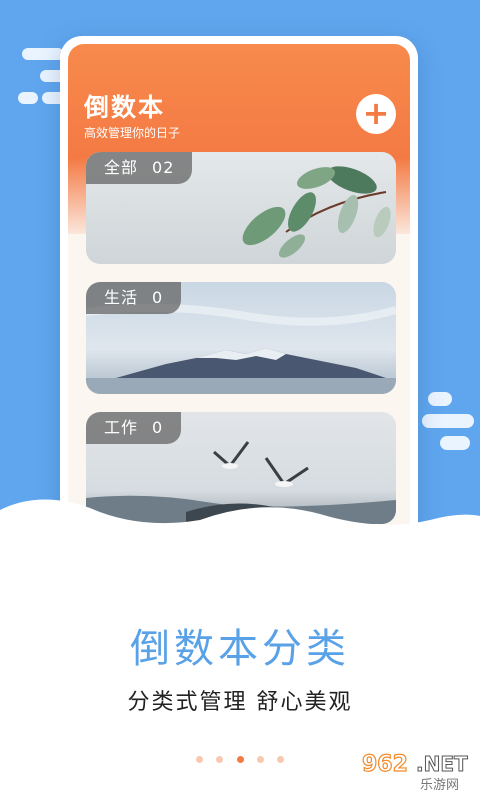 This screenshot has height=800, width=480. What do you see at coordinates (240, 649) in the screenshot?
I see `promo-headline: 倒数本分类` at bounding box center [240, 649].